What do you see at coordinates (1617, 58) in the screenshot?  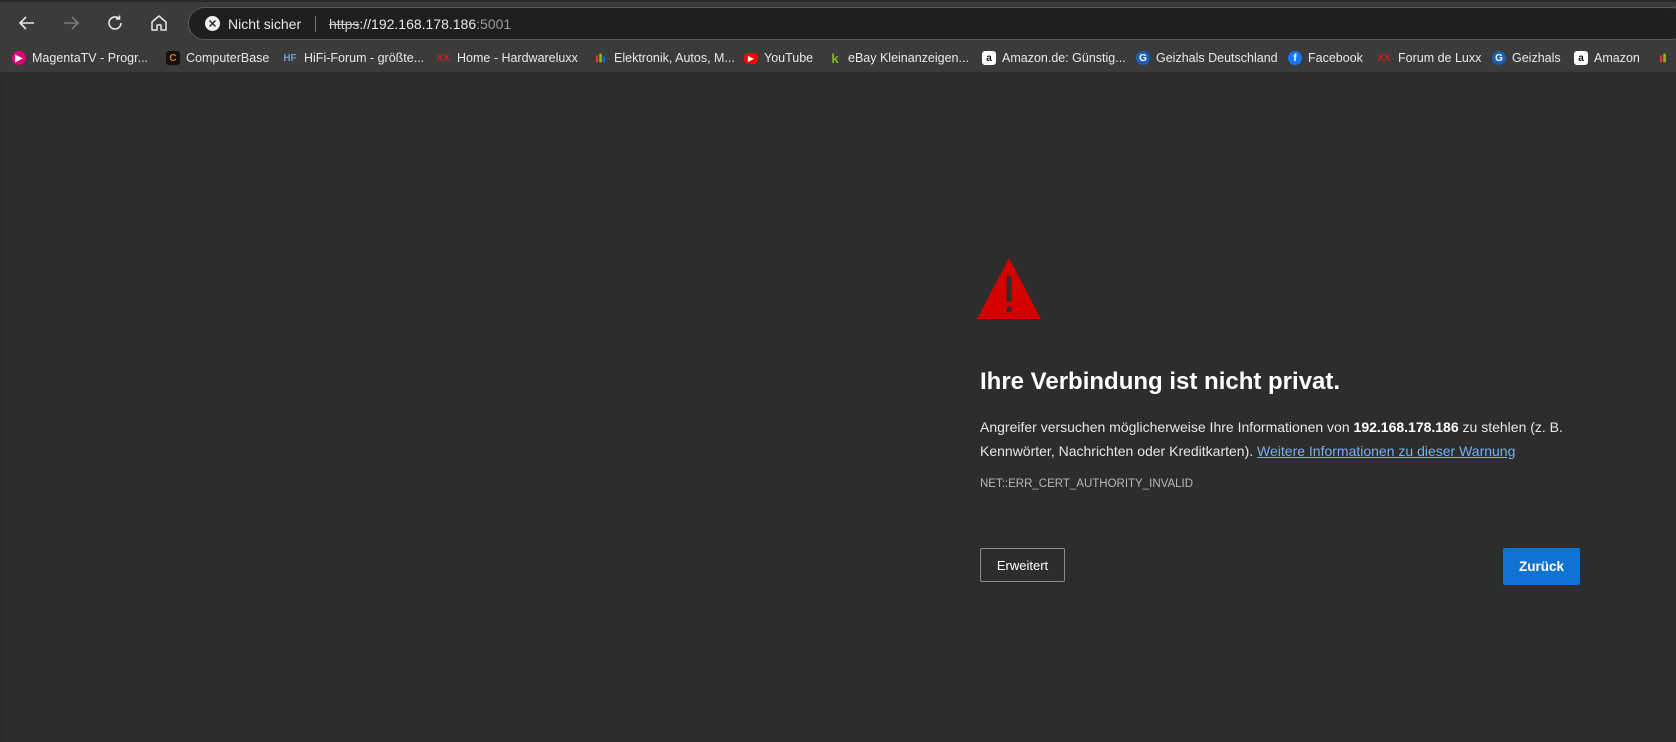 I see `bookmark-label: Amazon` at bounding box center [1617, 58].